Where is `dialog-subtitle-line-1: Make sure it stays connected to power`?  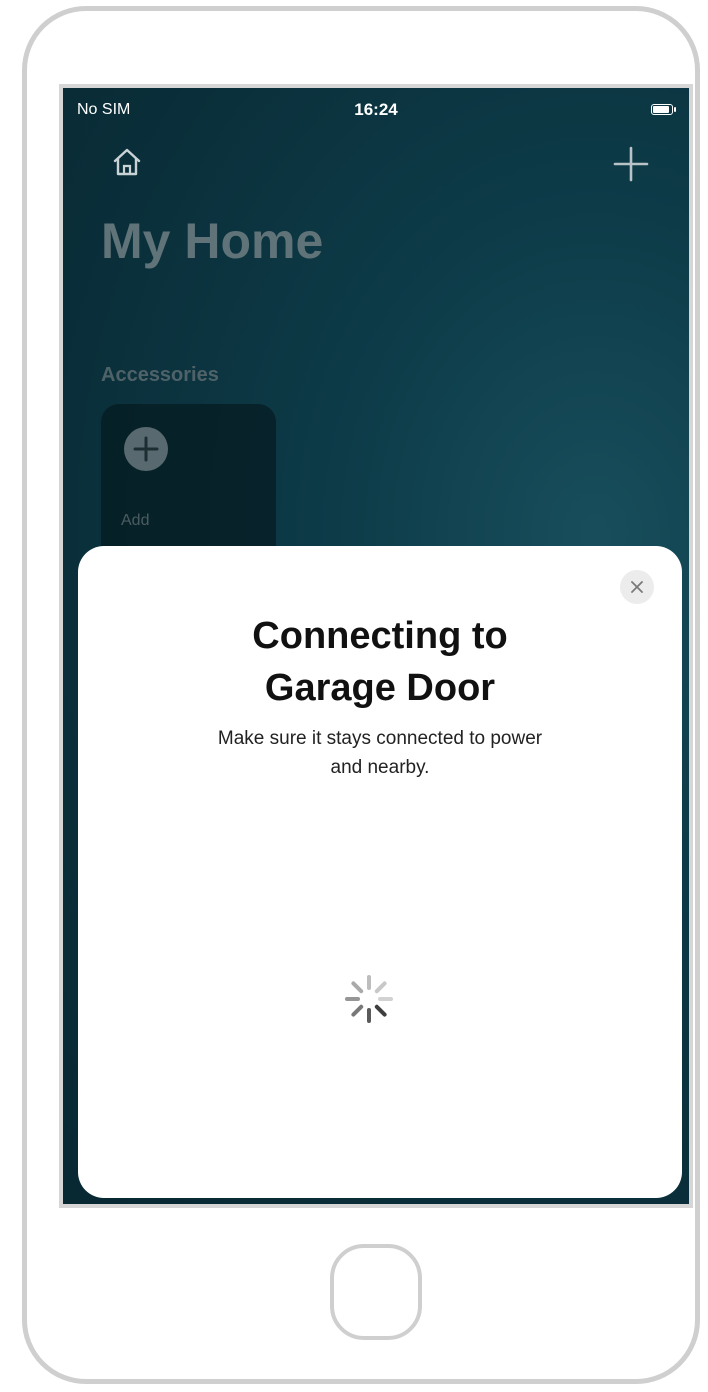
dialog-subtitle-line-1: Make sure it stays connected to power is located at coordinates (380, 738).